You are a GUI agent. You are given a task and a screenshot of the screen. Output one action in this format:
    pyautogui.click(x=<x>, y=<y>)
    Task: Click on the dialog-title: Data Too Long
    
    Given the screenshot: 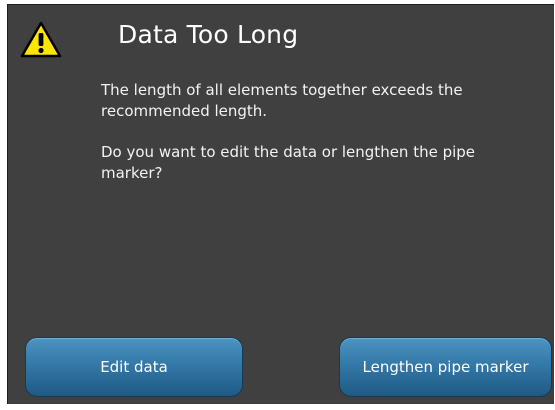 What is the action you would take?
    pyautogui.click(x=208, y=34)
    